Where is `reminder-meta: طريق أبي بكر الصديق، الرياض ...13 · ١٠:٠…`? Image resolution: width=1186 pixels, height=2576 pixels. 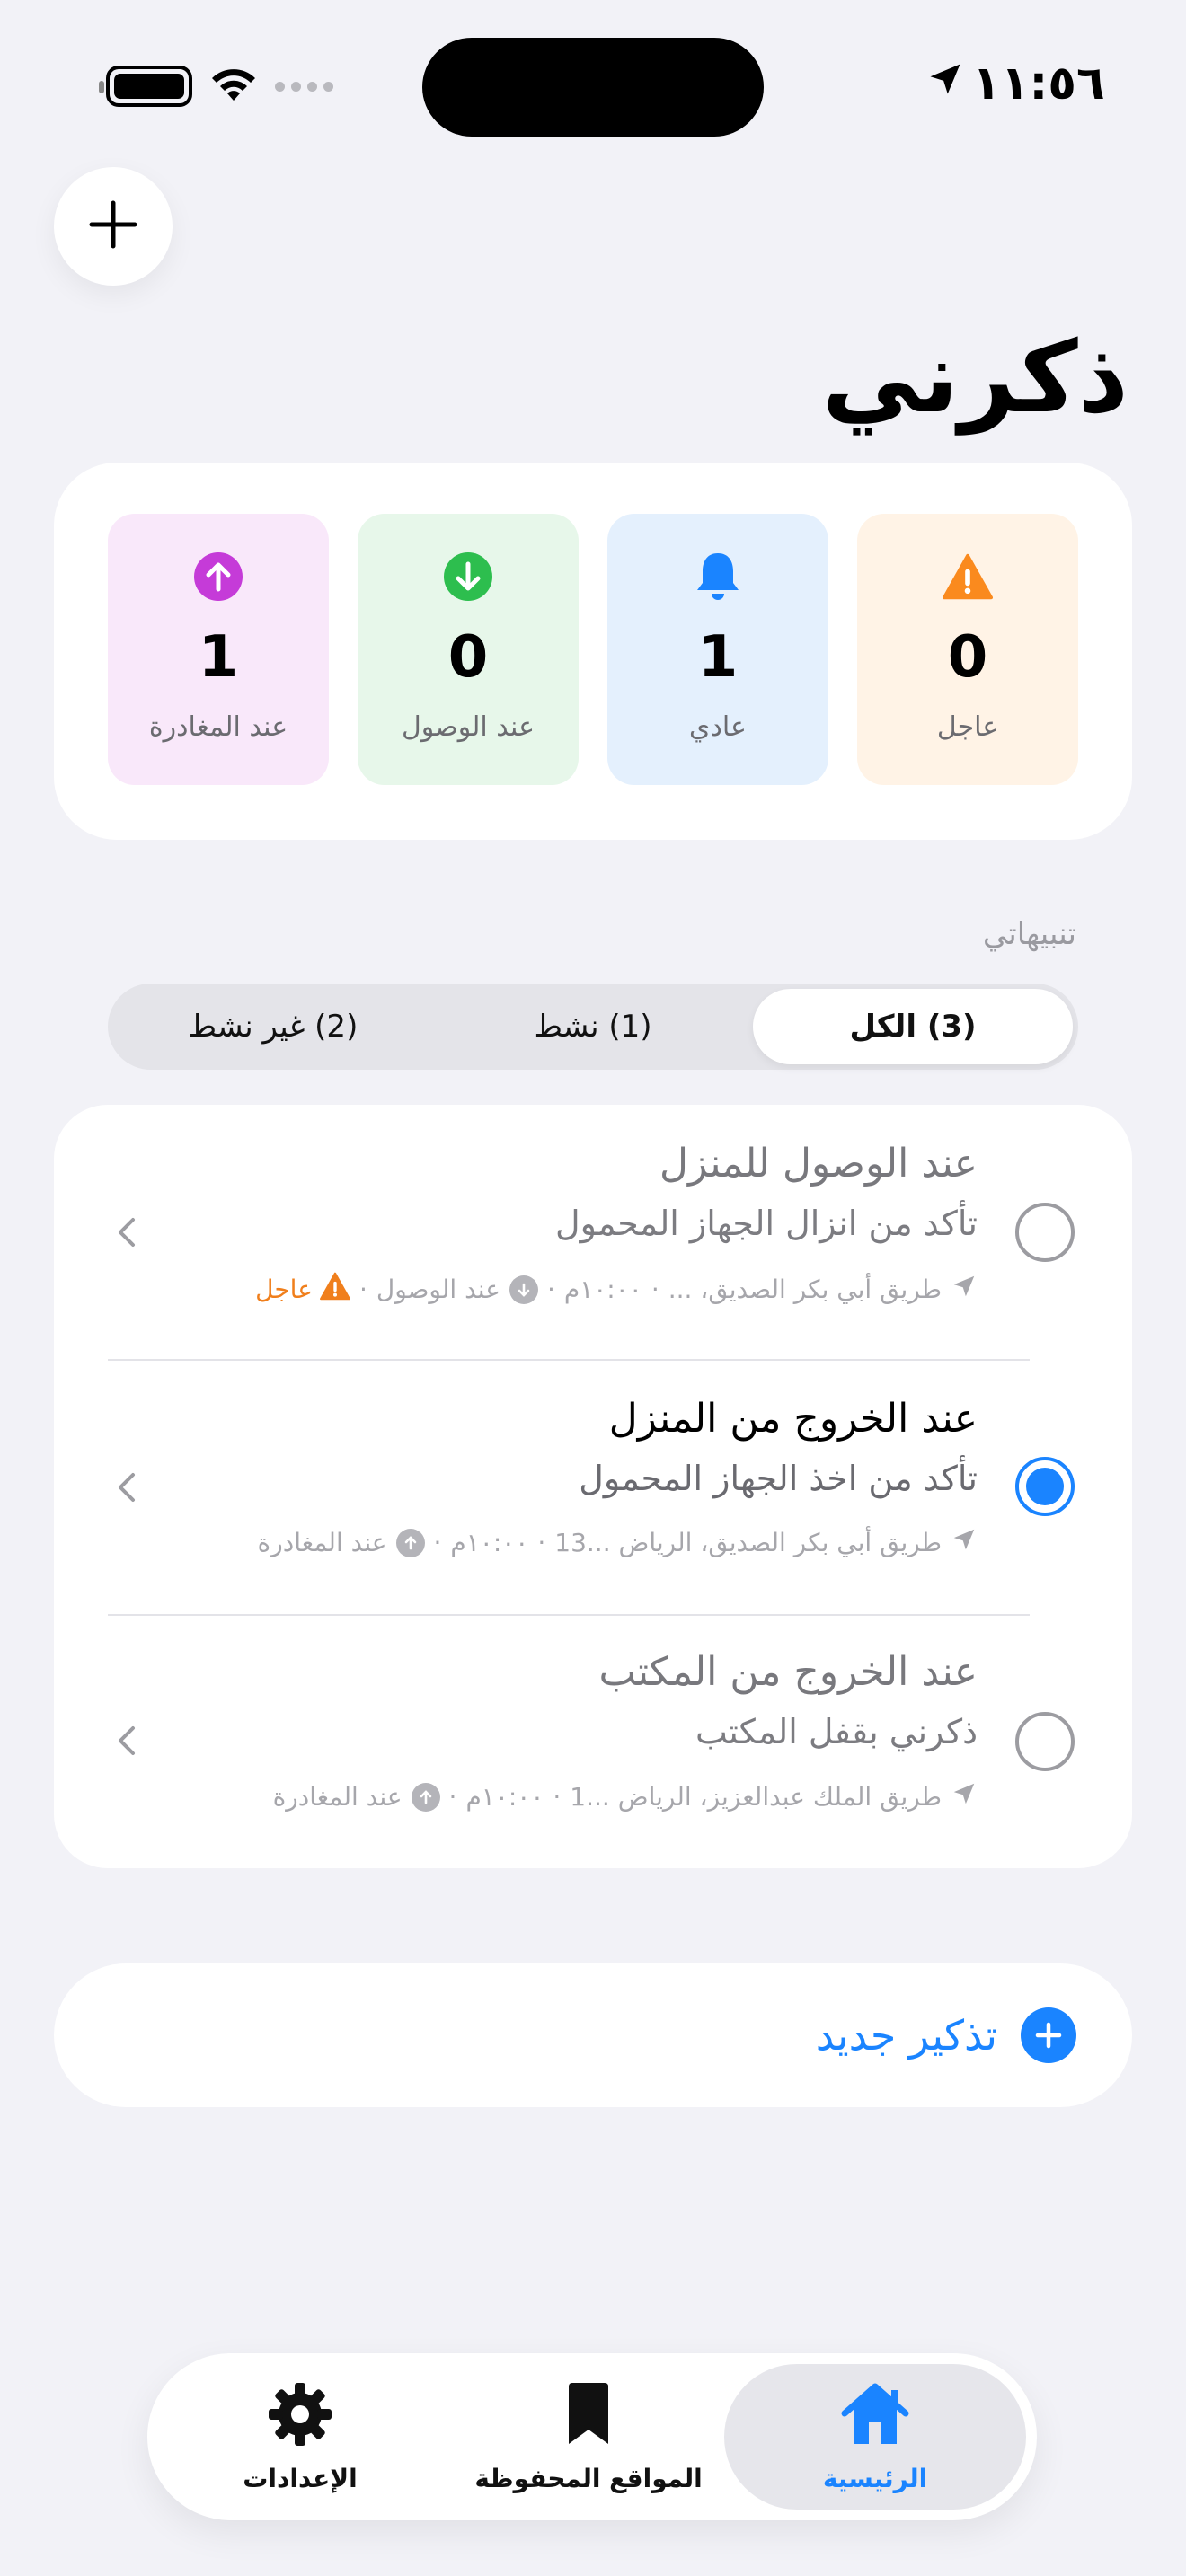
reminder-meta: طريق أبي بكر الصديق، الرياض ...13 · ١٠:٠… is located at coordinates (618, 1542).